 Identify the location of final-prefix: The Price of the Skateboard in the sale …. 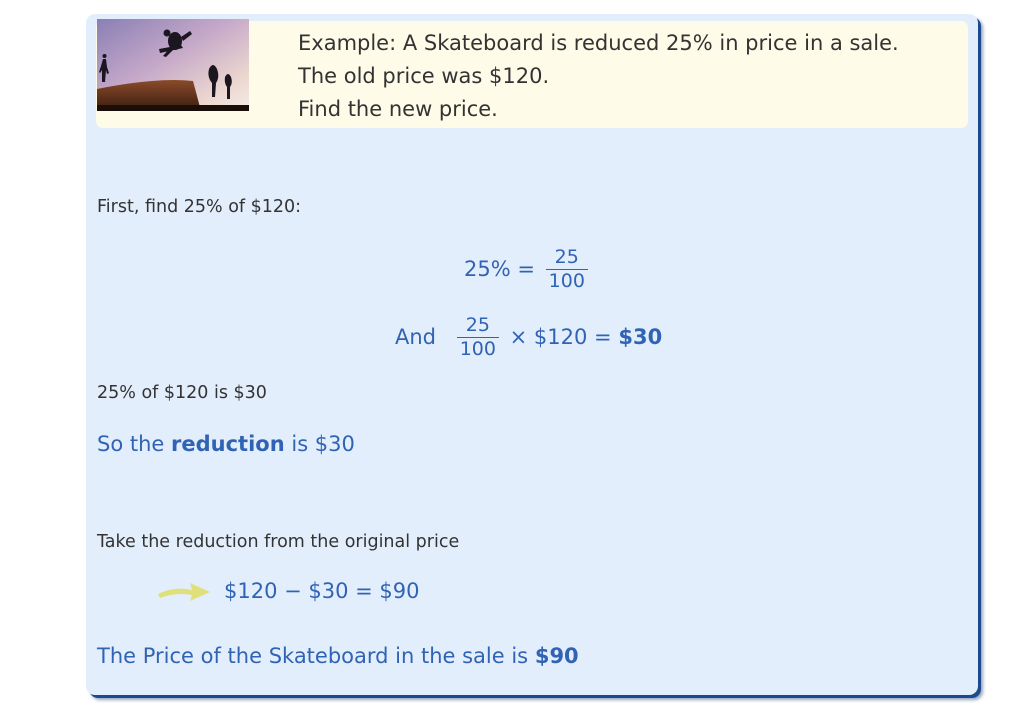
(313, 656).